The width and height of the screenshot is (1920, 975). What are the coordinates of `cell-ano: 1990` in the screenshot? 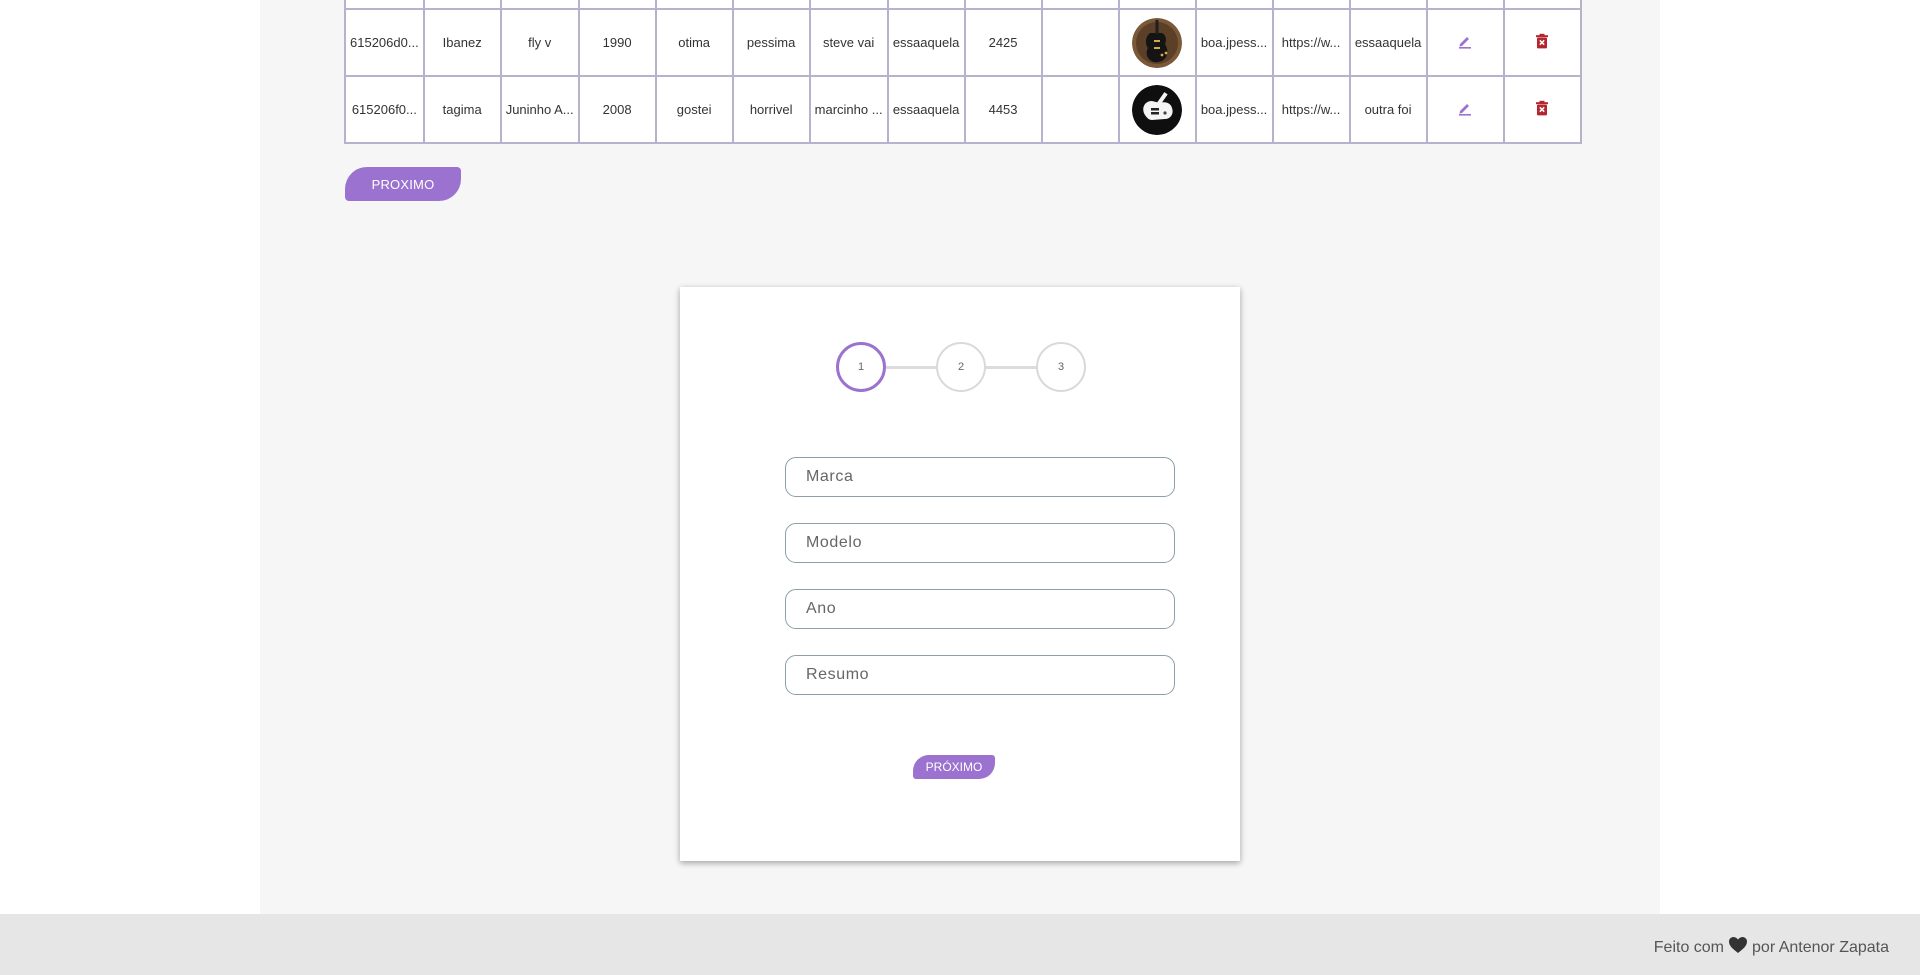 It's located at (617, 42).